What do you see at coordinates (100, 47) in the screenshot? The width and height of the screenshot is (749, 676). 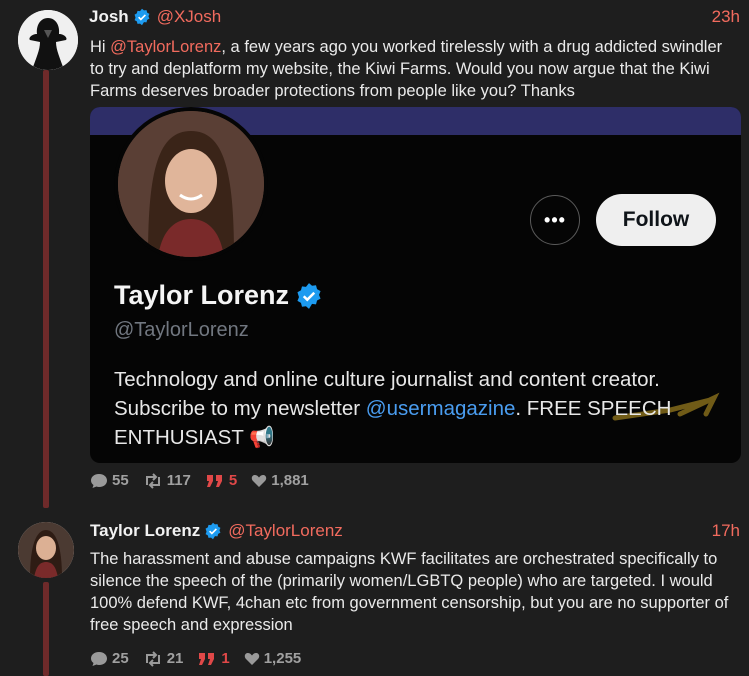 I see `text-prefix: Hi` at bounding box center [100, 47].